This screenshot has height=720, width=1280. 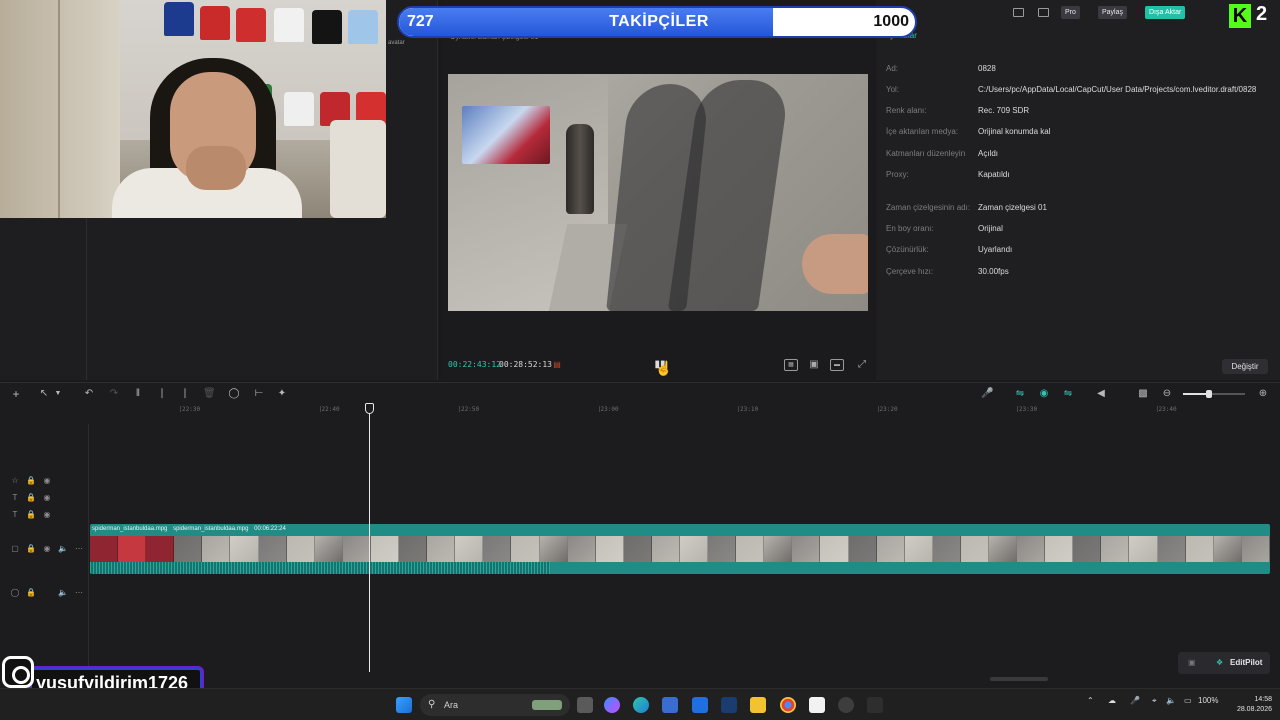 What do you see at coordinates (16, 394) in the screenshot?
I see `add-icon: +` at bounding box center [16, 394].